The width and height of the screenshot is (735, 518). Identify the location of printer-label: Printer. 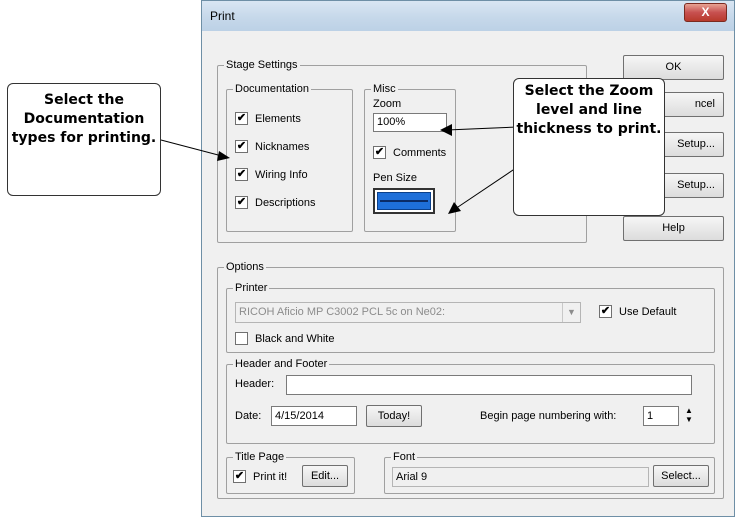
(251, 288).